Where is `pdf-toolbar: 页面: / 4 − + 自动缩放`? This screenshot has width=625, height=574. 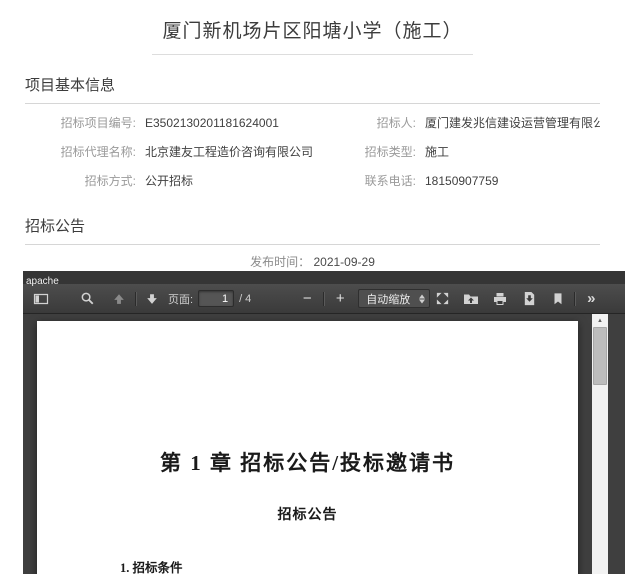 pdf-toolbar: 页面: / 4 − + 自动缩放 is located at coordinates (324, 299).